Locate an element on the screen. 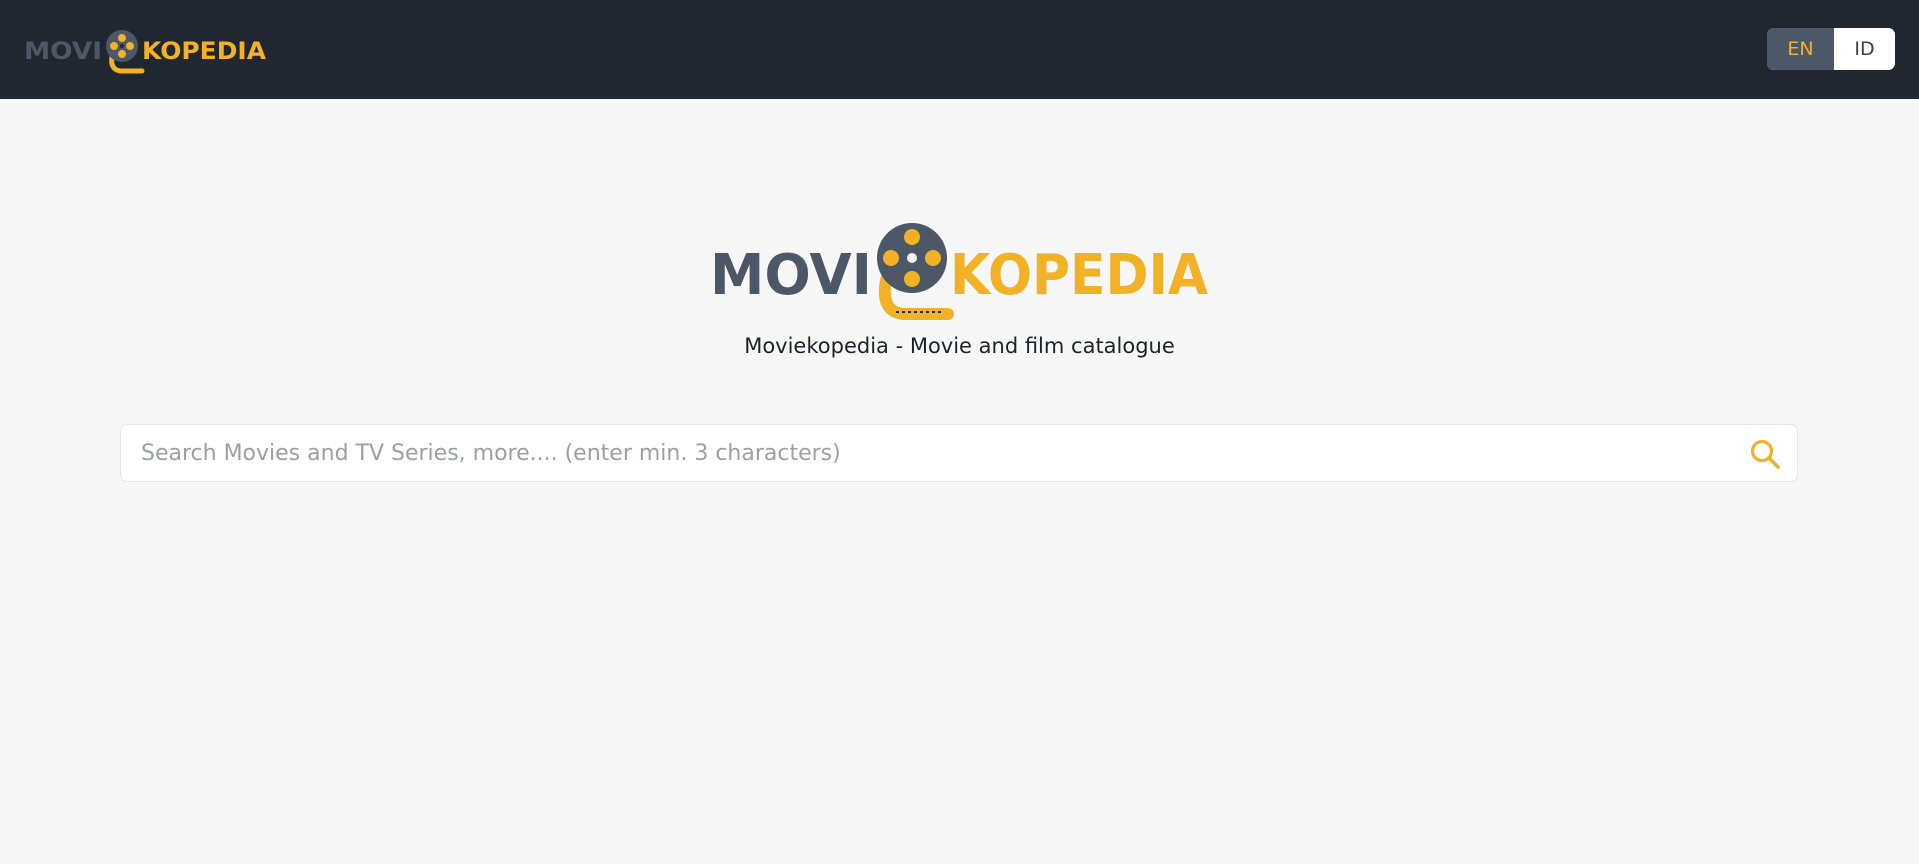 The width and height of the screenshot is (1919, 864). language-en-button: EN is located at coordinates (1800, 49).